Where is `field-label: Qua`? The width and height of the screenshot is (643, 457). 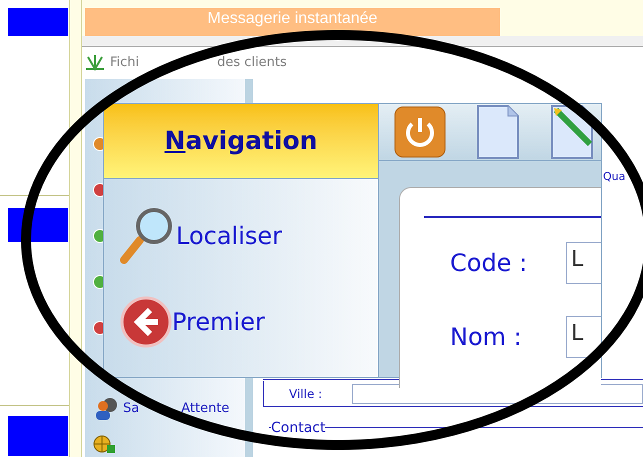
field-label: Qua is located at coordinates (614, 176).